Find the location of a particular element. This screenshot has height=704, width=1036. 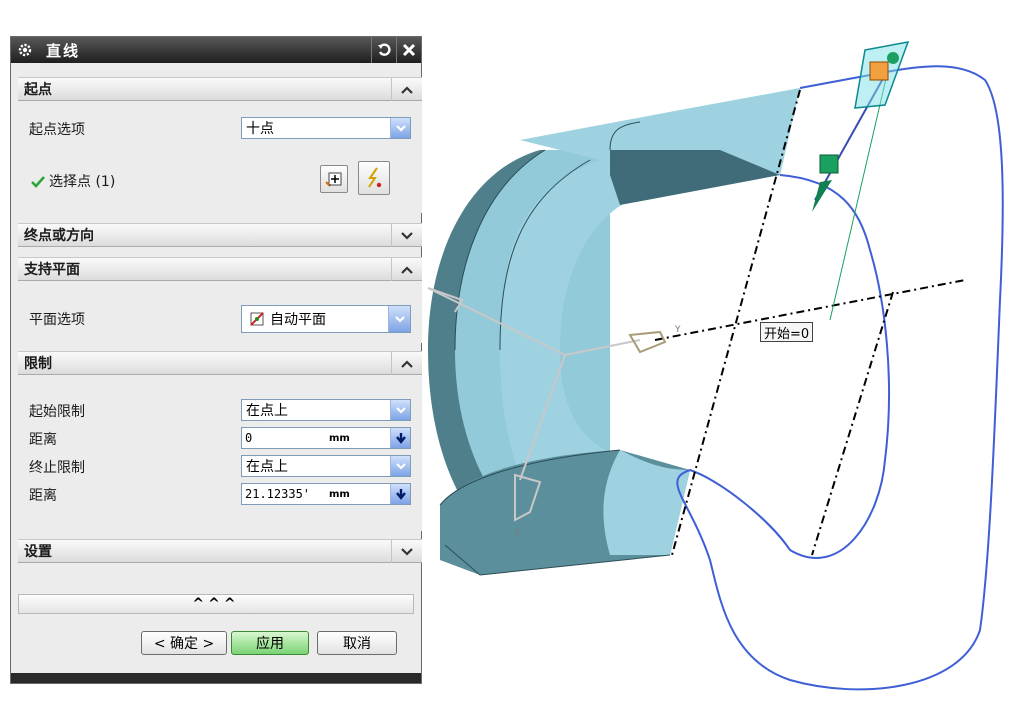

distance2-field: 21.12335' mm is located at coordinates (326, 494).